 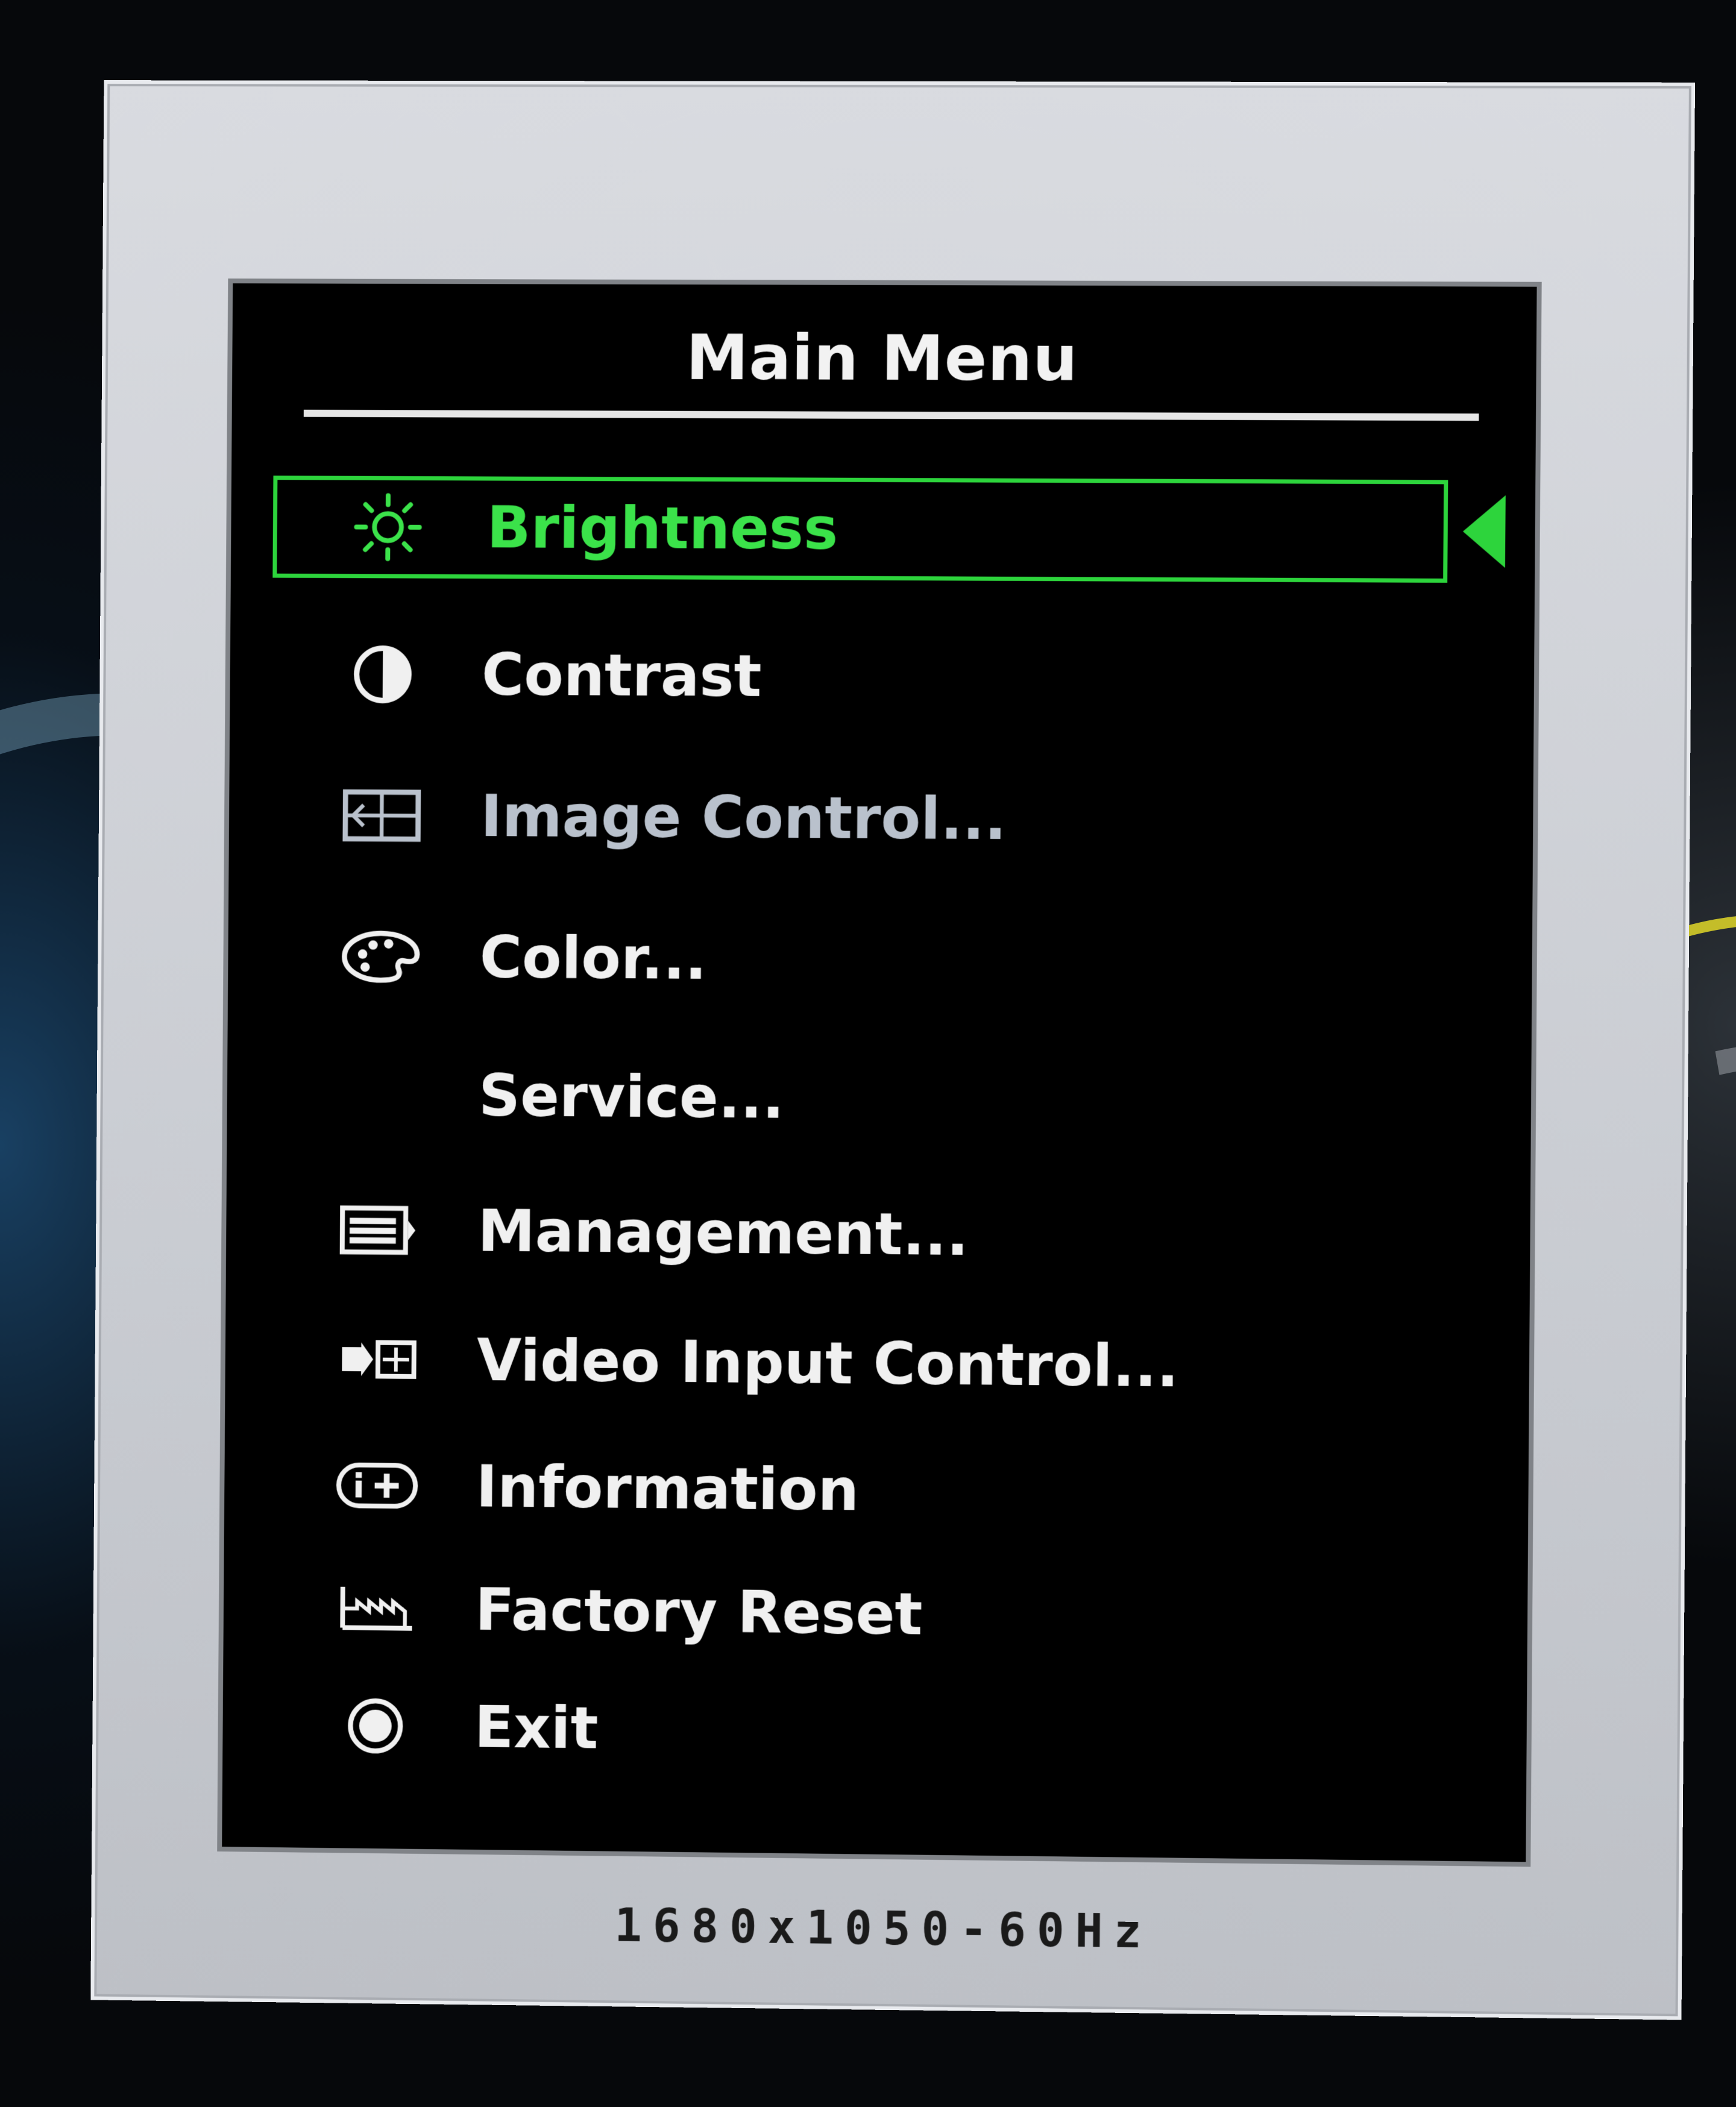 What do you see at coordinates (860, 529) in the screenshot?
I see `menu-item-brightness: Brightness` at bounding box center [860, 529].